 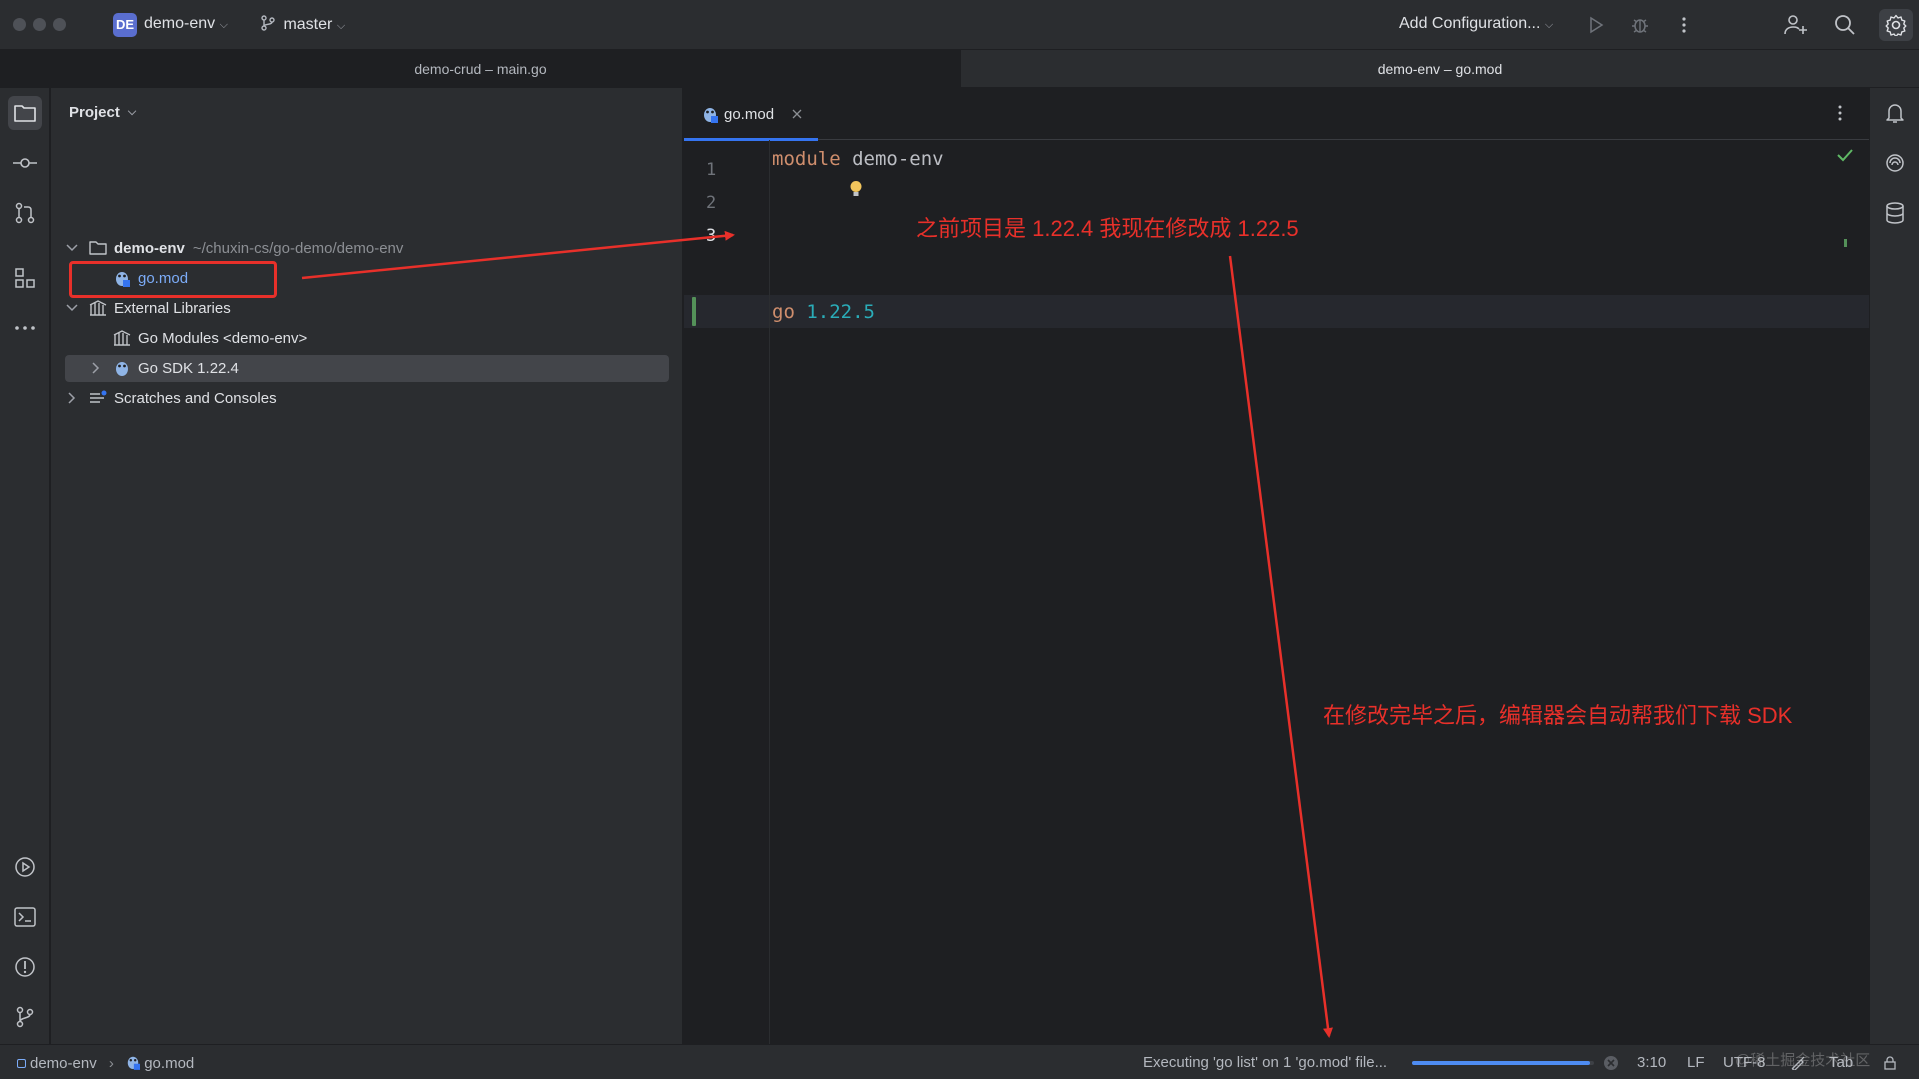 I want to click on zoom-window-button, so click(x=59, y=24).